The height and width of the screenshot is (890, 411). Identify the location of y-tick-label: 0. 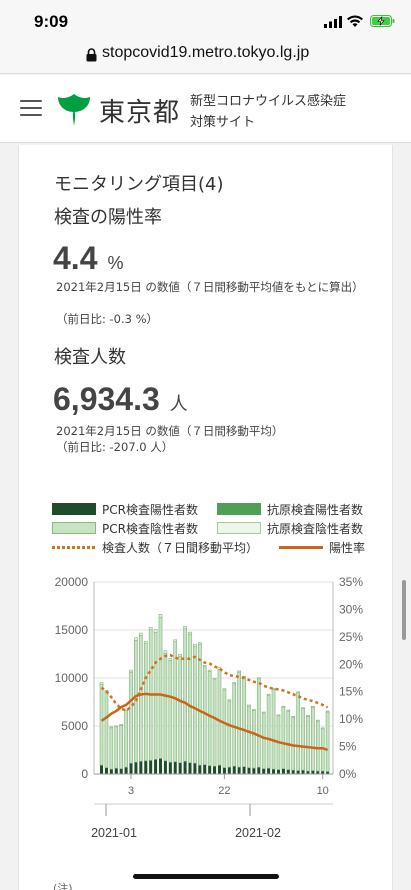
(84, 774).